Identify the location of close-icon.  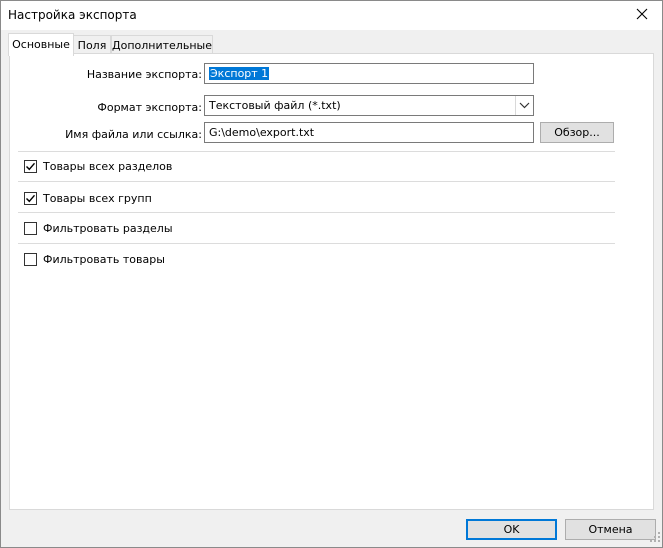
(642, 14).